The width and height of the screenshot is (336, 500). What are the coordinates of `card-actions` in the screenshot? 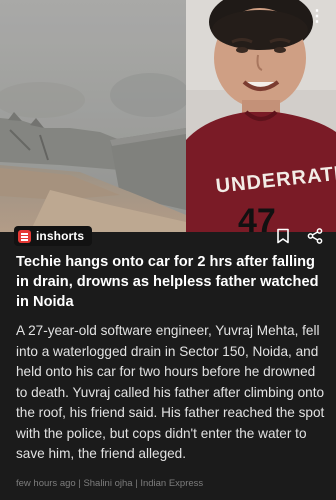 It's located at (299, 236).